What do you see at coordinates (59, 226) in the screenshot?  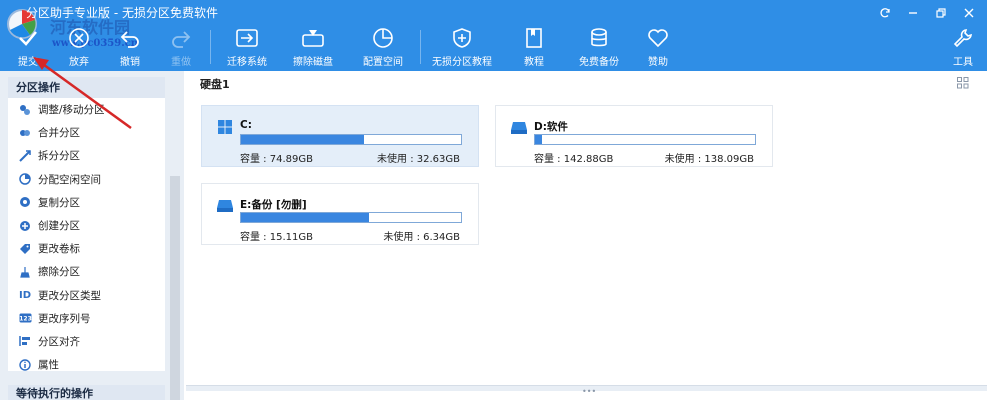 I see `sidebar-item-label: 创建分区` at bounding box center [59, 226].